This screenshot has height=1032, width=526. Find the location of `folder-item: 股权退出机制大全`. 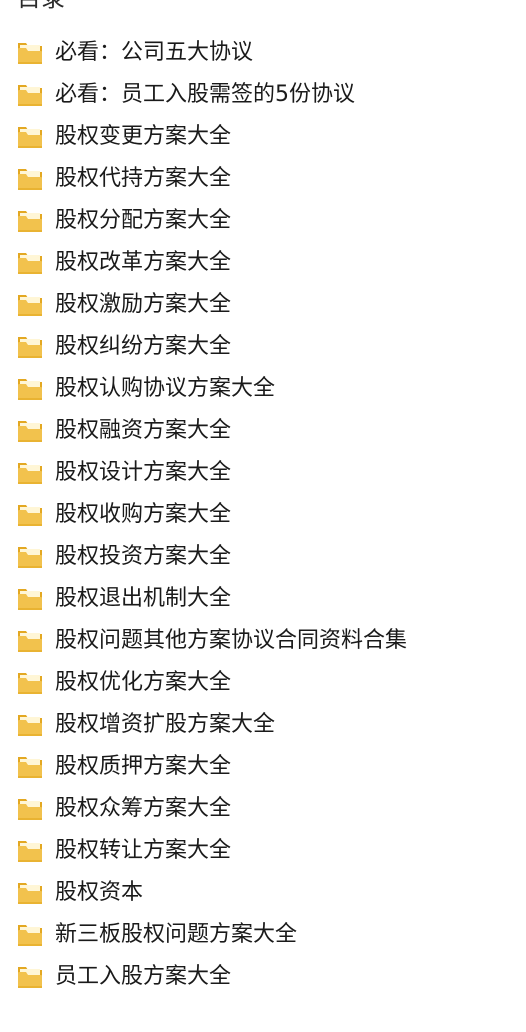

folder-item: 股权退出机制大全 is located at coordinates (263, 599).